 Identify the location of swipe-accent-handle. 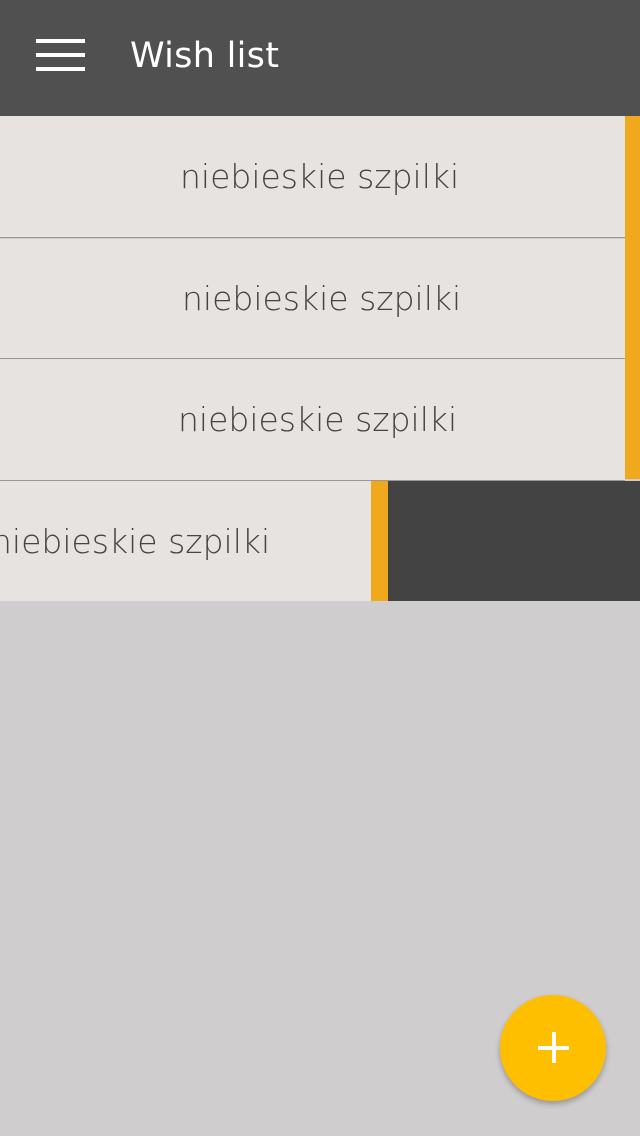
(379, 541).